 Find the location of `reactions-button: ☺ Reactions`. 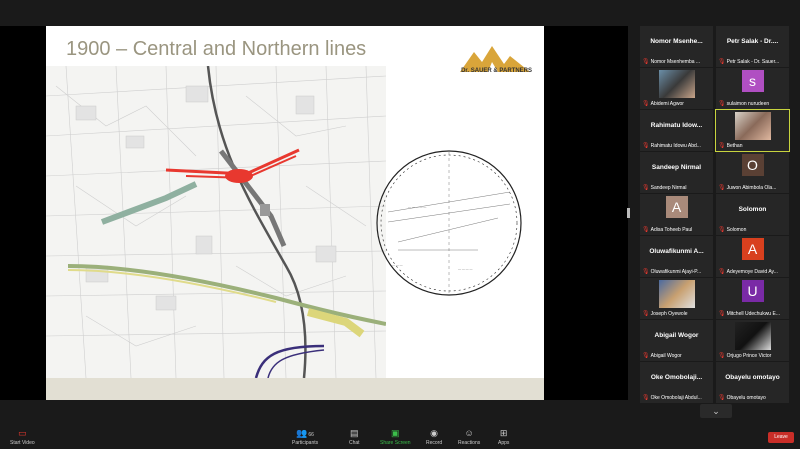

reactions-button: ☺ Reactions is located at coordinates (469, 436).